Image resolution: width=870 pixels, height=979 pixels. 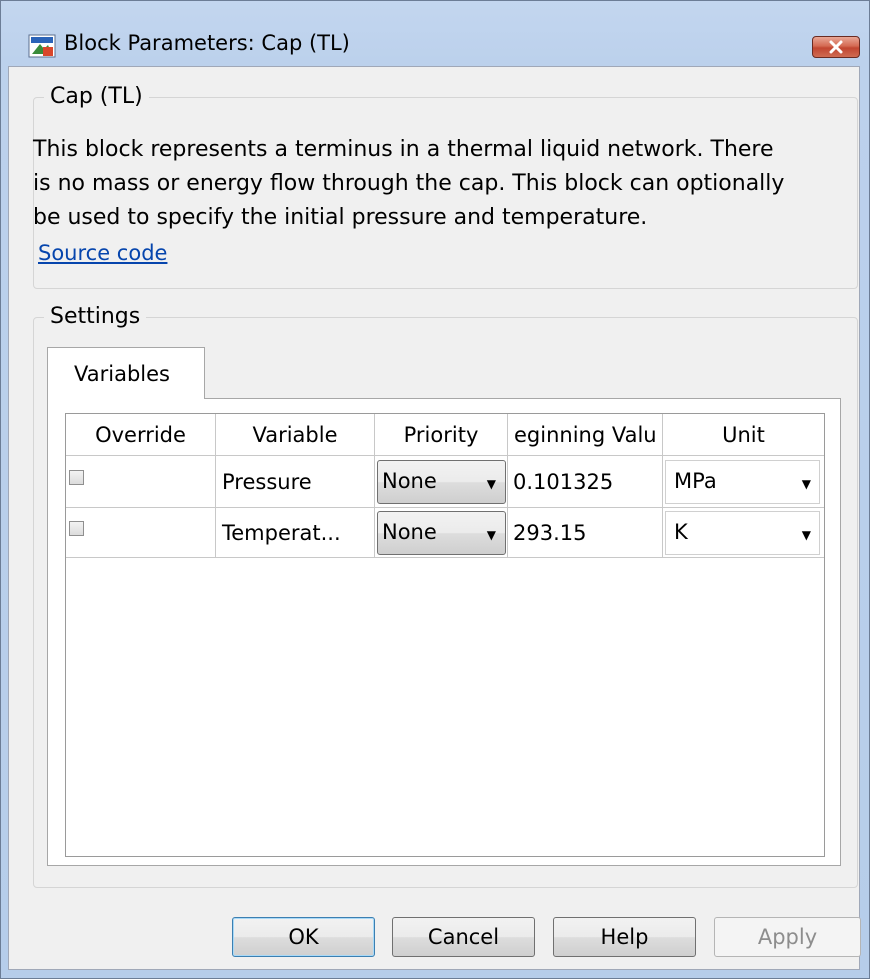 I want to click on description-group-legend: Cap (TL), so click(x=96, y=96).